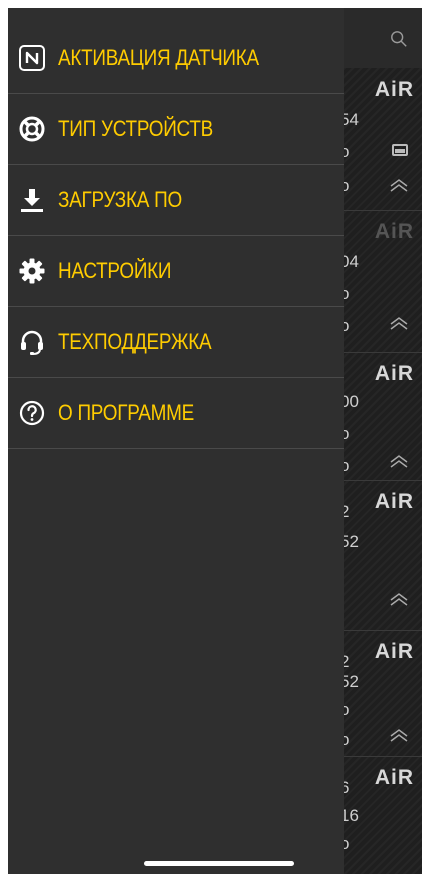 The width and height of the screenshot is (424, 874). What do you see at coordinates (383, 38) in the screenshot?
I see `app-header` at bounding box center [383, 38].